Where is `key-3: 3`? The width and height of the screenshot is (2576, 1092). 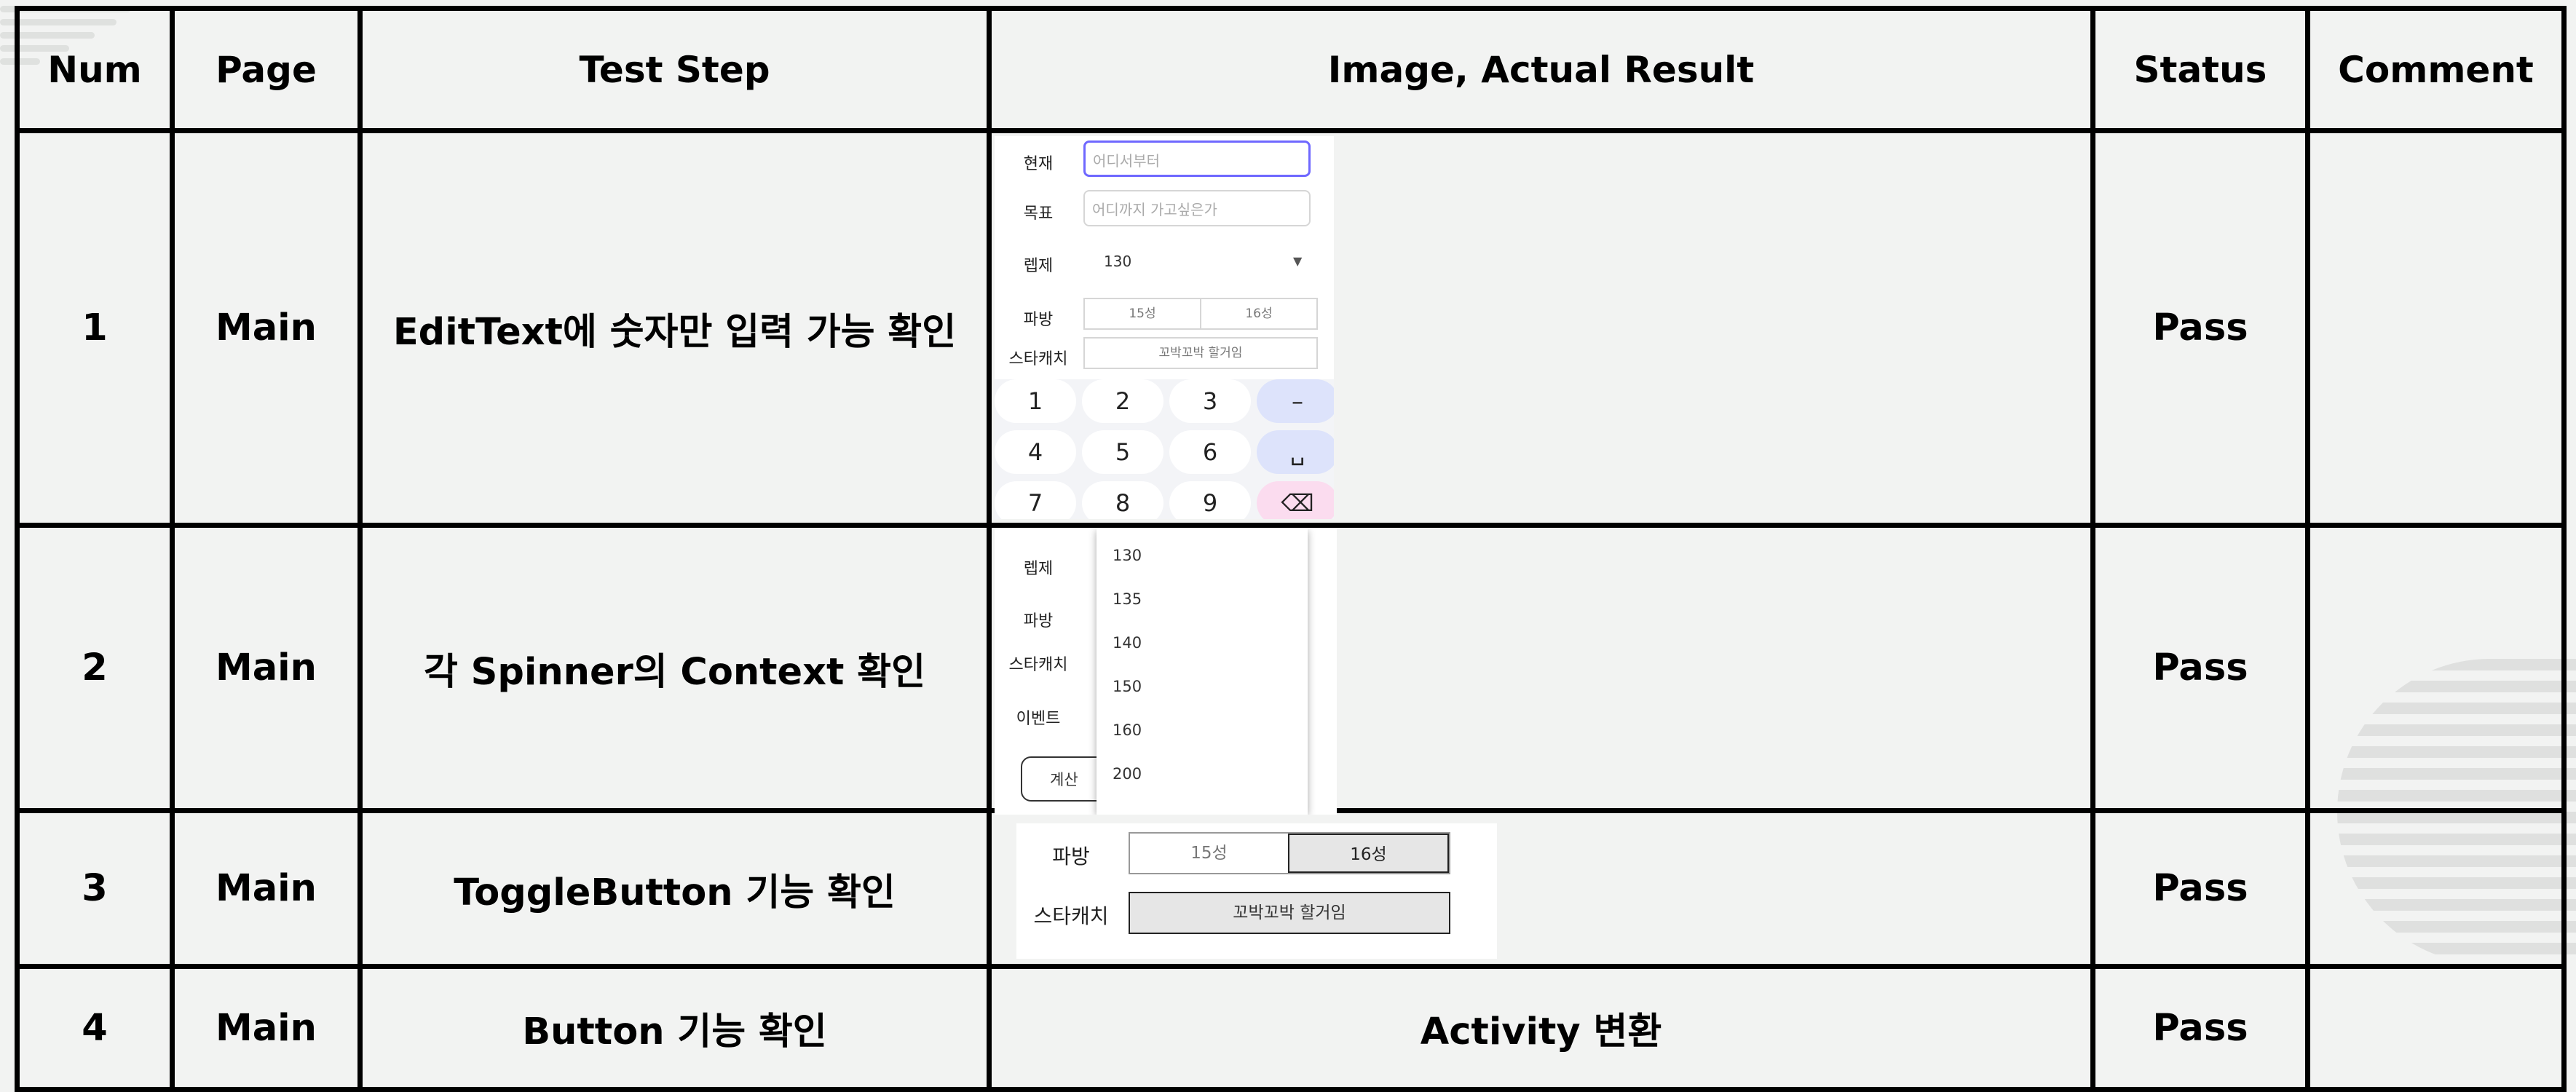
key-3: 3 is located at coordinates (1210, 401).